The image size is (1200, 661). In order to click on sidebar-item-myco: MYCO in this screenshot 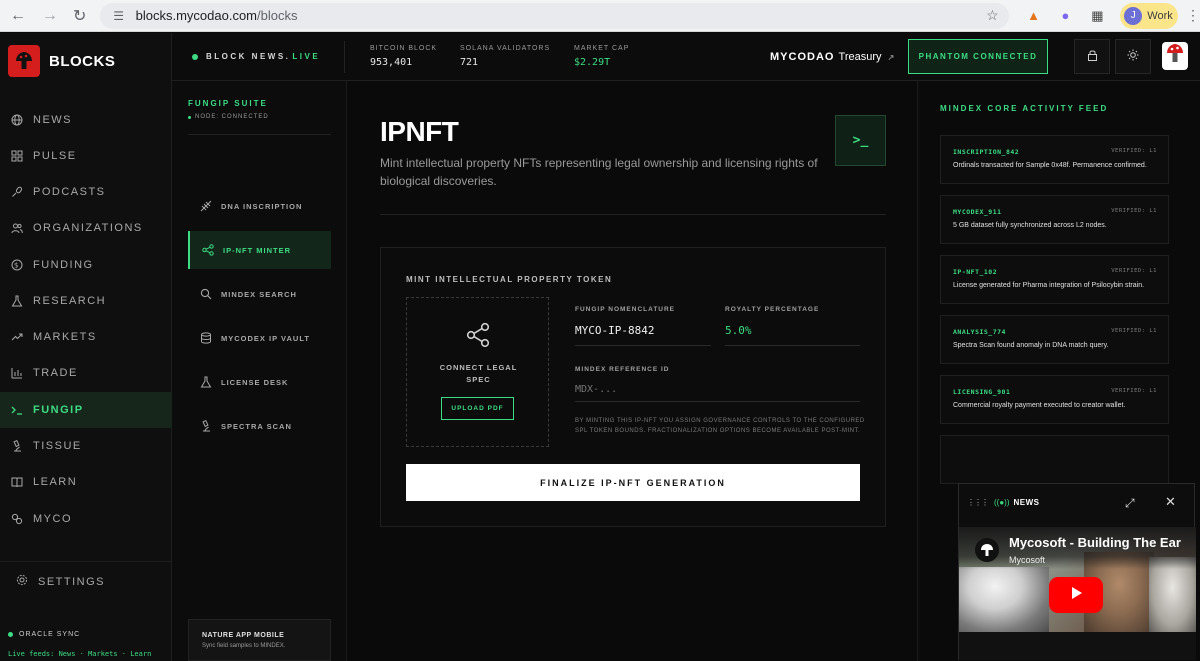, I will do `click(86, 519)`.